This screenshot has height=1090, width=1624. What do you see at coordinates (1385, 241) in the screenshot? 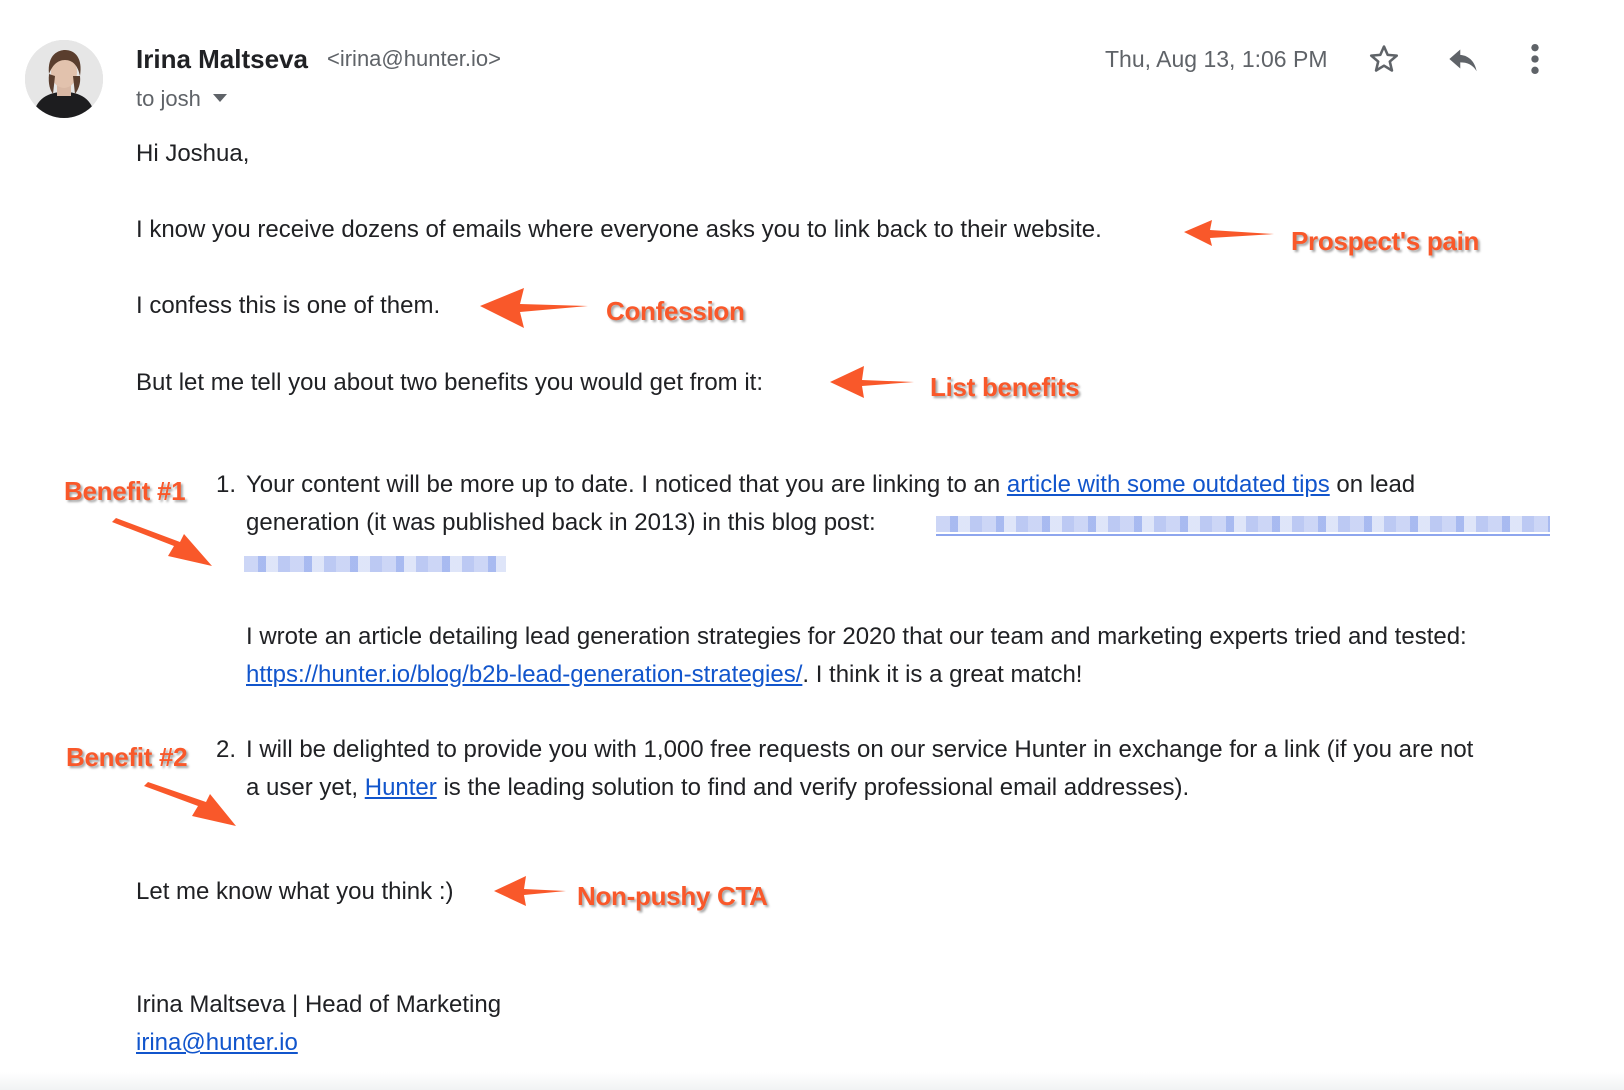
I see `annotation-prospects-pain: Prospect's pain` at bounding box center [1385, 241].